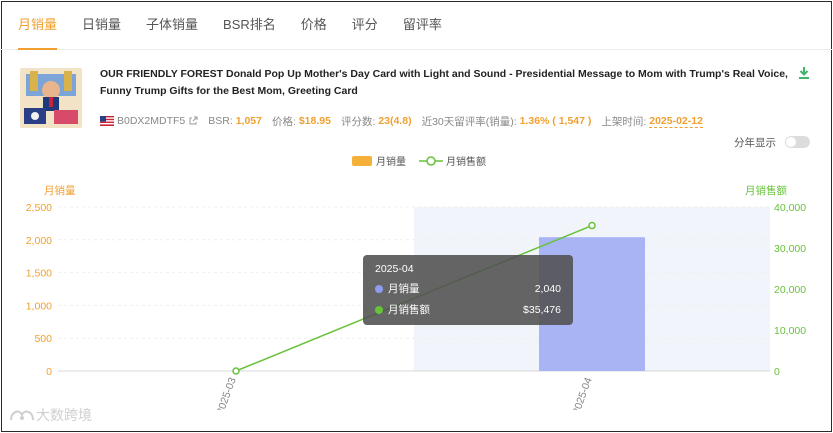  Describe the element at coordinates (379, 309) in the screenshot. I see `tooltip-revenue-dot` at that location.